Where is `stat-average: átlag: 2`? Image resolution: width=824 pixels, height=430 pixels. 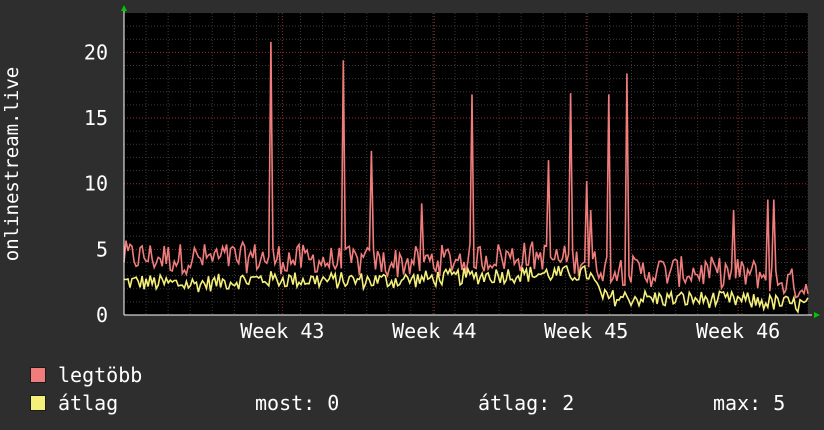
stat-average: átlag: 2 is located at coordinates (526, 403).